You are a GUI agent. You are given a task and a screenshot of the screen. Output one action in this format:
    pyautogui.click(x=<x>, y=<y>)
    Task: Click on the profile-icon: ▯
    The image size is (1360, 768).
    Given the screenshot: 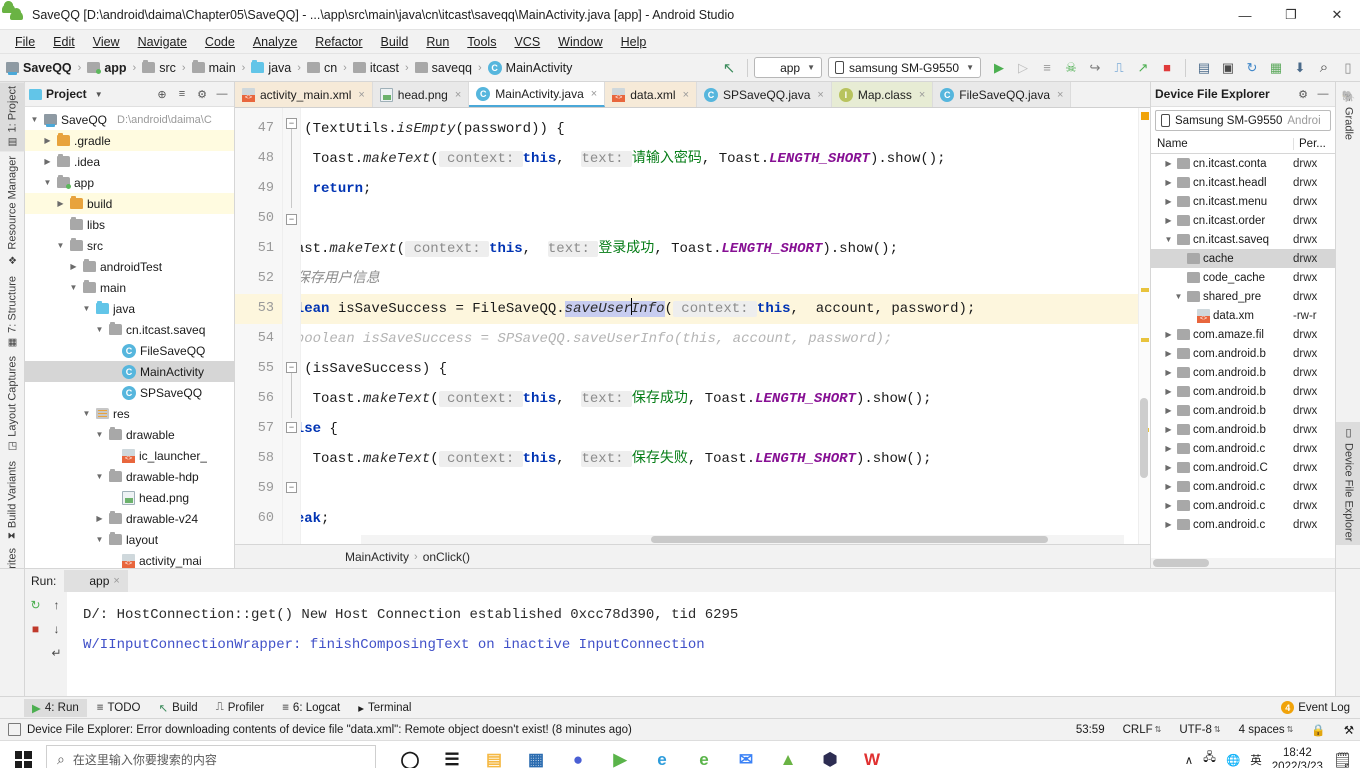 What is the action you would take?
    pyautogui.click(x=1348, y=68)
    